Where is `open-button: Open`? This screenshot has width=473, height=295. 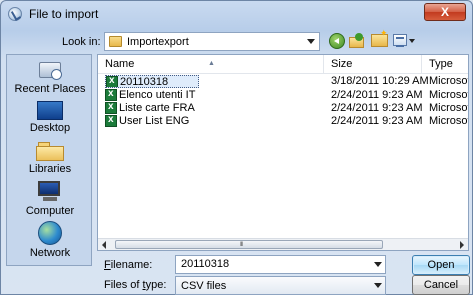 open-button: Open is located at coordinates (441, 265).